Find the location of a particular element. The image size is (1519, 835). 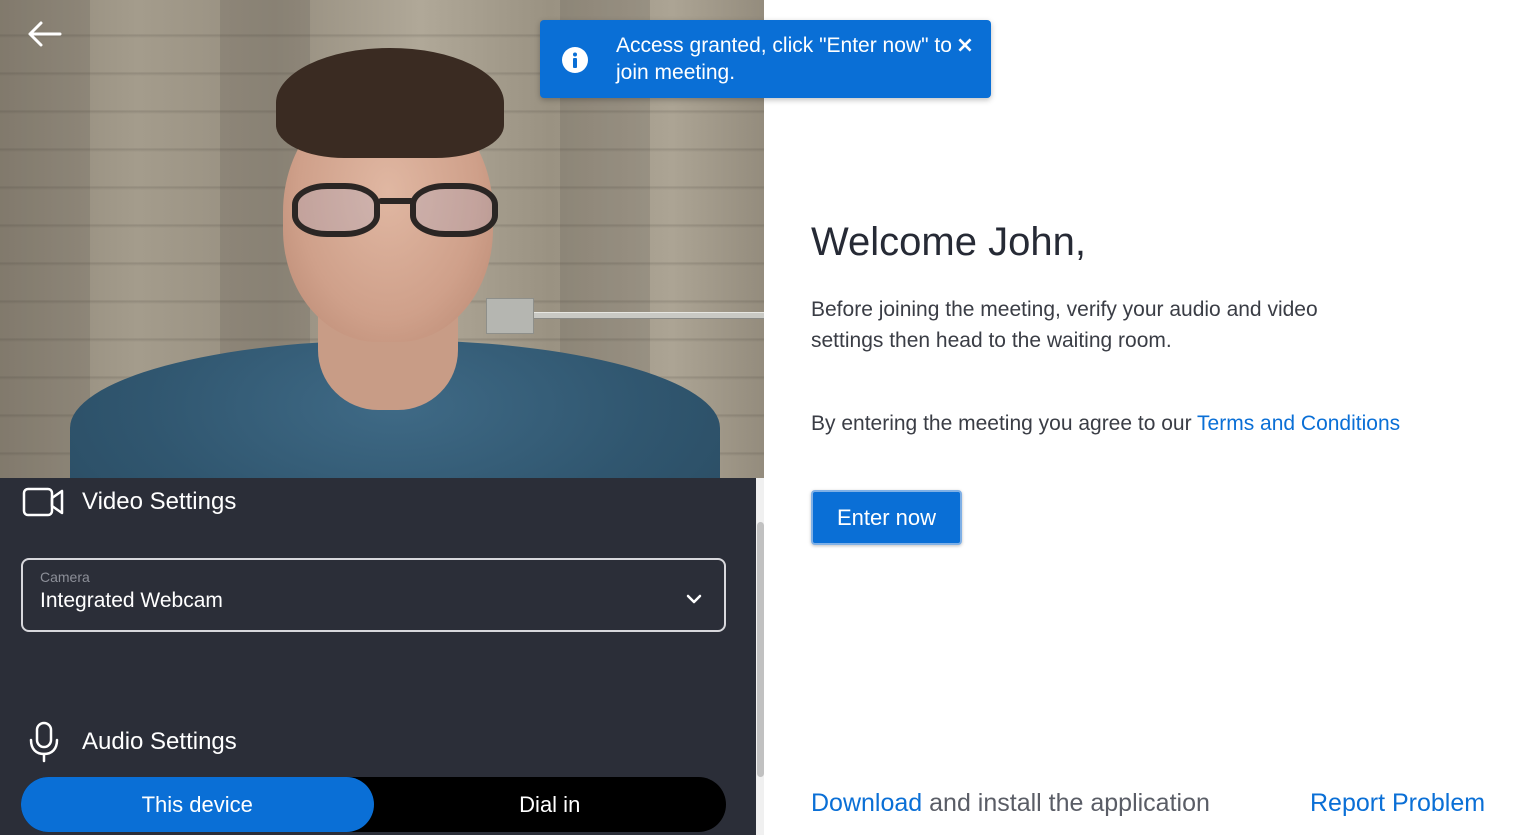

person-glasses-right is located at coordinates (454, 210).